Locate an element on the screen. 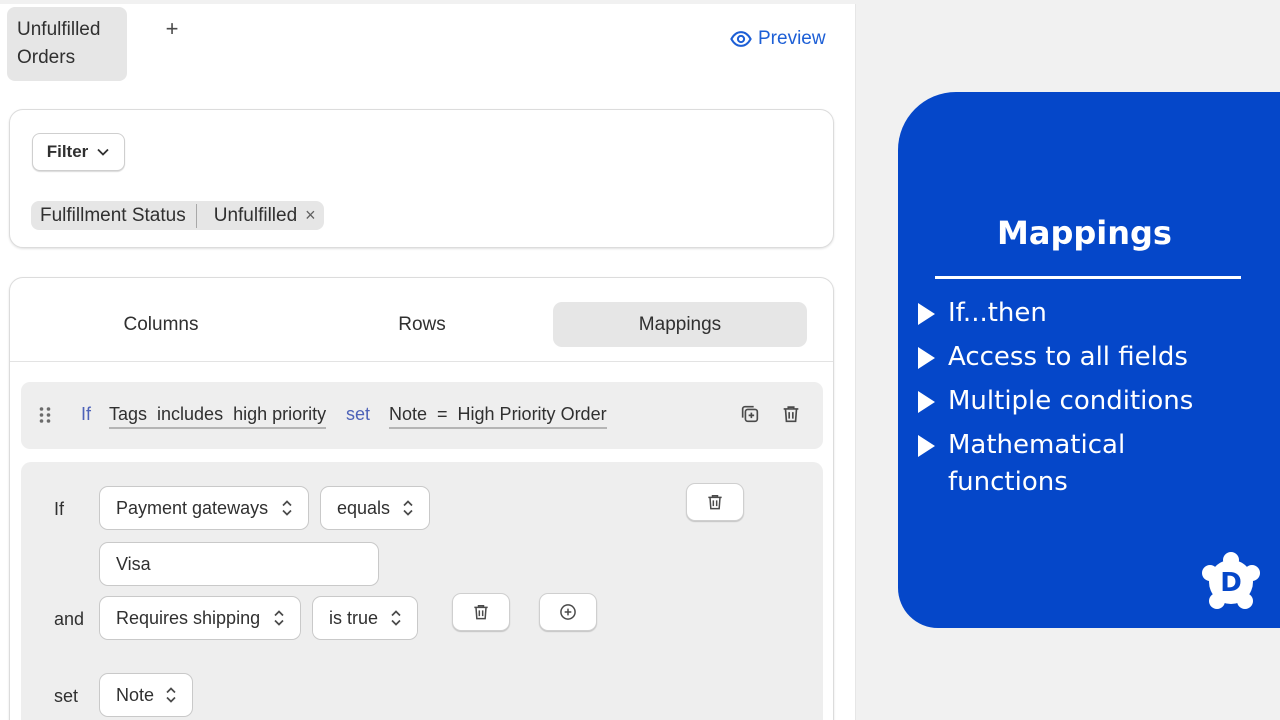 Image resolution: width=1280 pixels, height=720 pixels. view-tab-unfulfilled-orders: Unfulfilled Orders is located at coordinates (67, 44).